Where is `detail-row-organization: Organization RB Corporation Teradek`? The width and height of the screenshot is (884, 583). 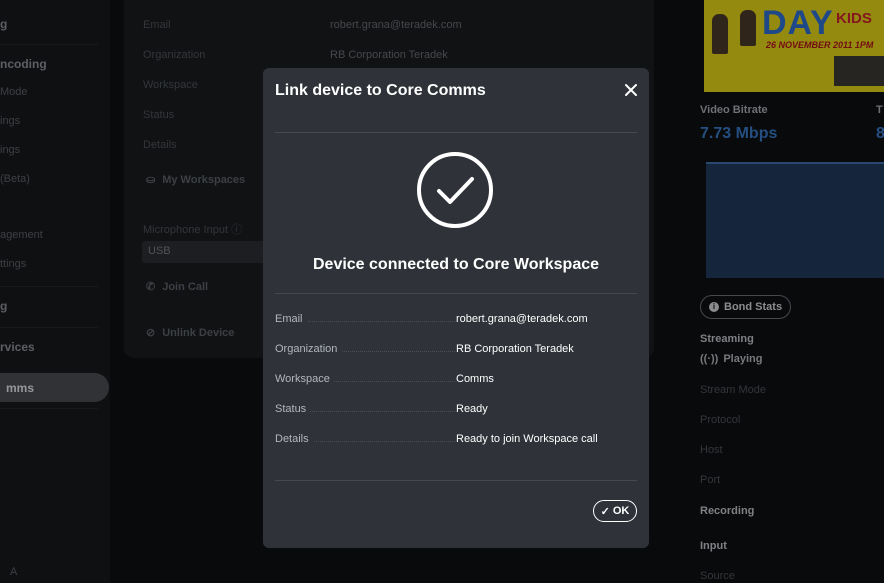
detail-row-organization: Organization RB Corporation Teradek is located at coordinates (449, 351).